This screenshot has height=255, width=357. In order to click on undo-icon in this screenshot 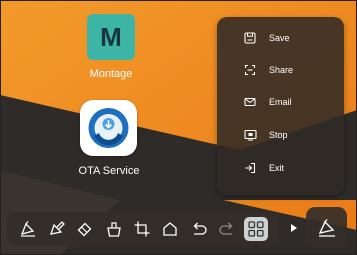, I will do `click(199, 229)`.